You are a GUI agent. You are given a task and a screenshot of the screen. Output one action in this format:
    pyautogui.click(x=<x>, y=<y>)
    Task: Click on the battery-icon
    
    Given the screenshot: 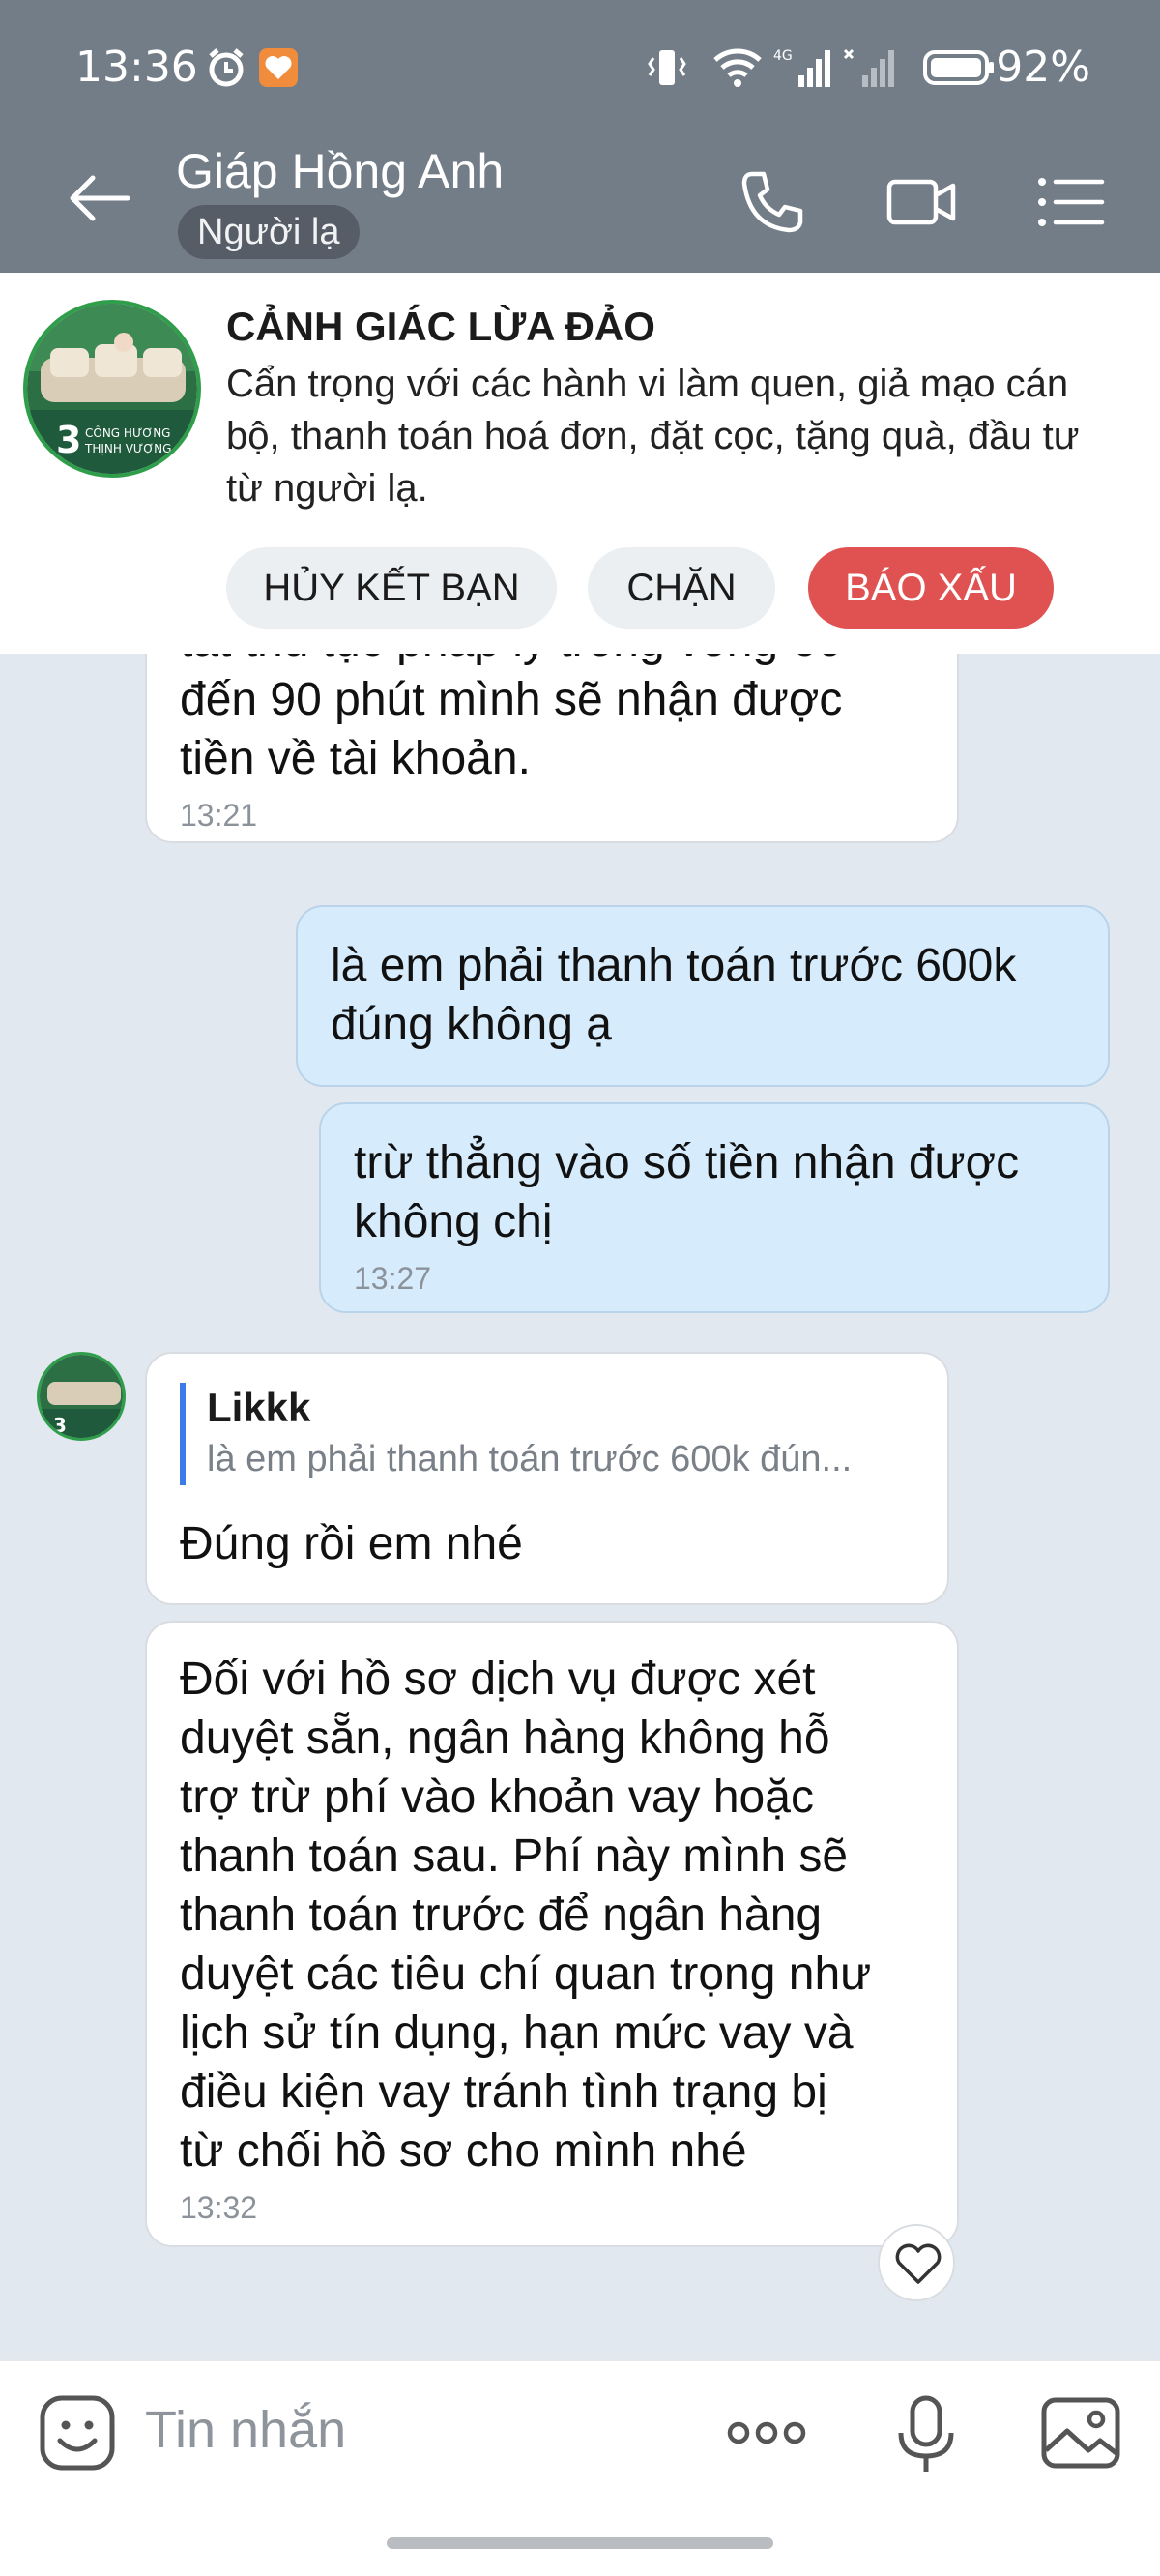 What is the action you would take?
    pyautogui.click(x=958, y=67)
    